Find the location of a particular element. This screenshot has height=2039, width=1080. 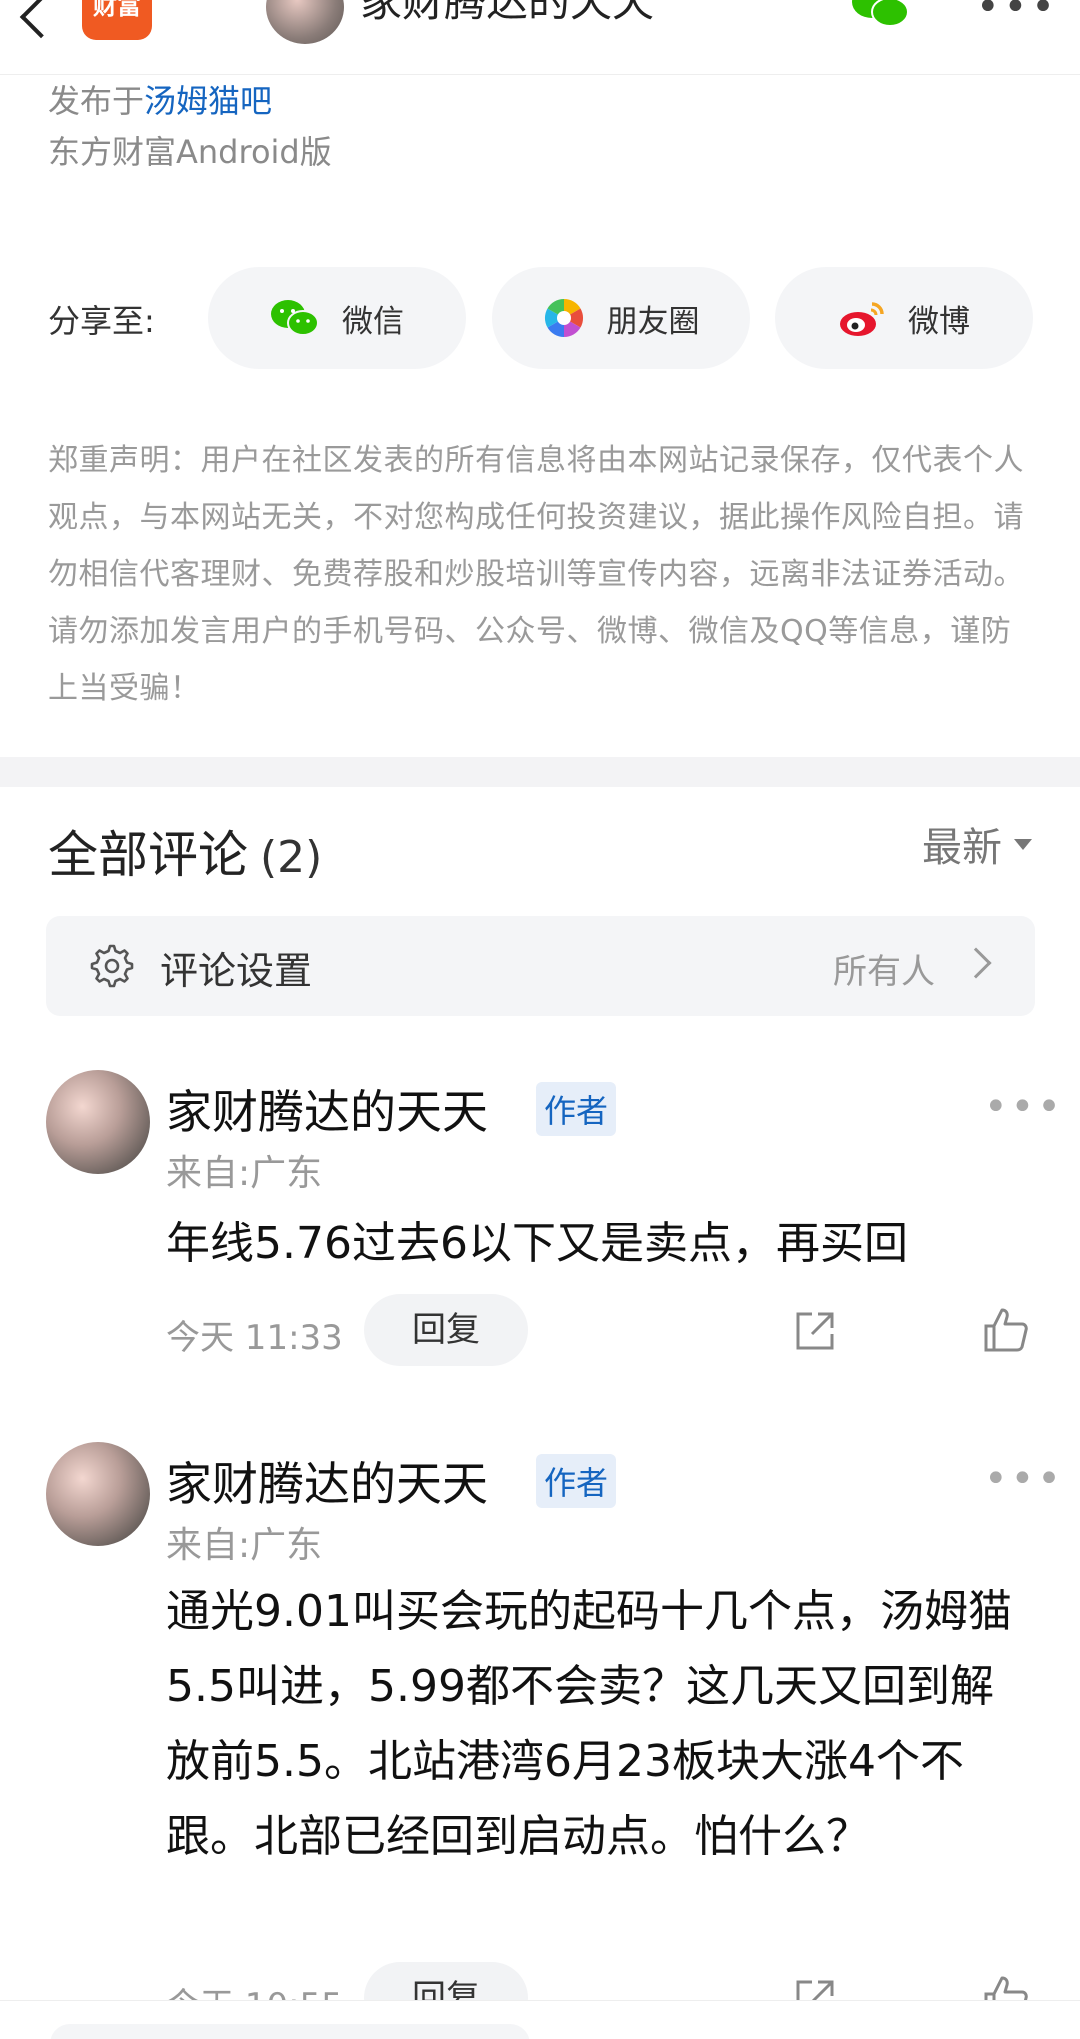

share-moments-button: 朋友圈 is located at coordinates (621, 318).